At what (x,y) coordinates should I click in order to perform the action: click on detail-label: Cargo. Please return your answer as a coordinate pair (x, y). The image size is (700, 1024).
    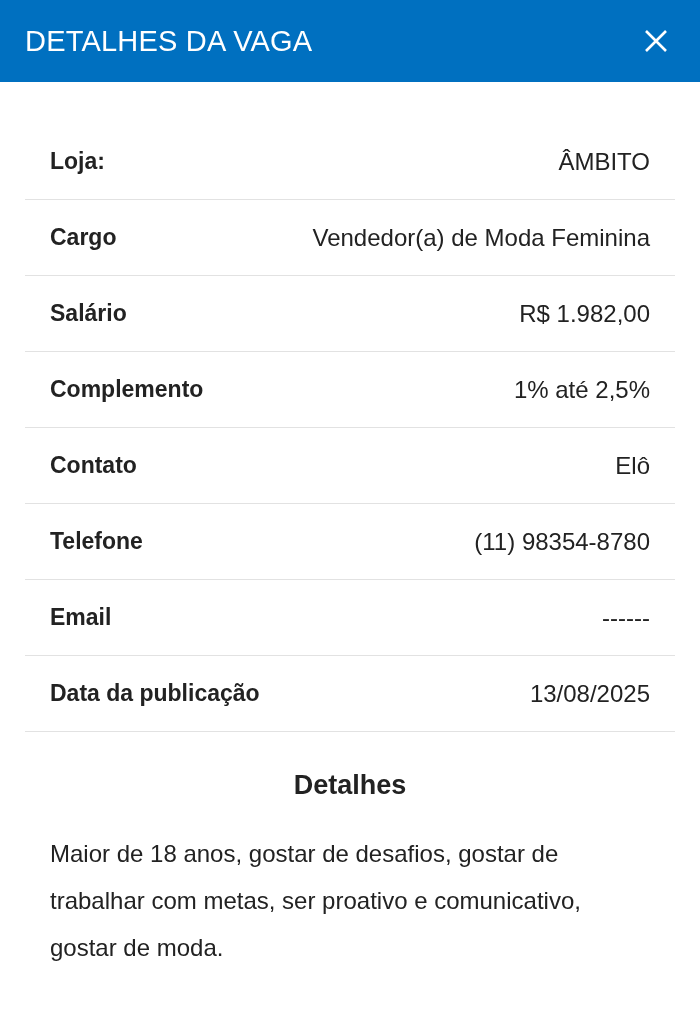
    Looking at the image, I should click on (83, 238).